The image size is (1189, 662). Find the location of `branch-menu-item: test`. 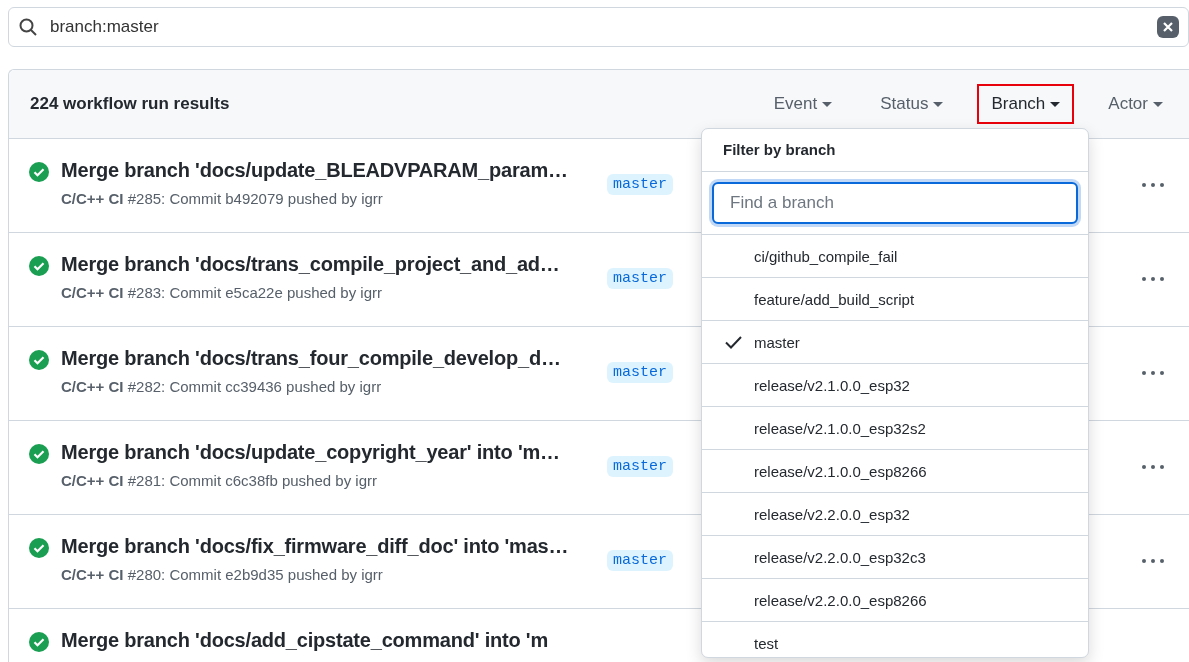

branch-menu-item: test is located at coordinates (895, 639).